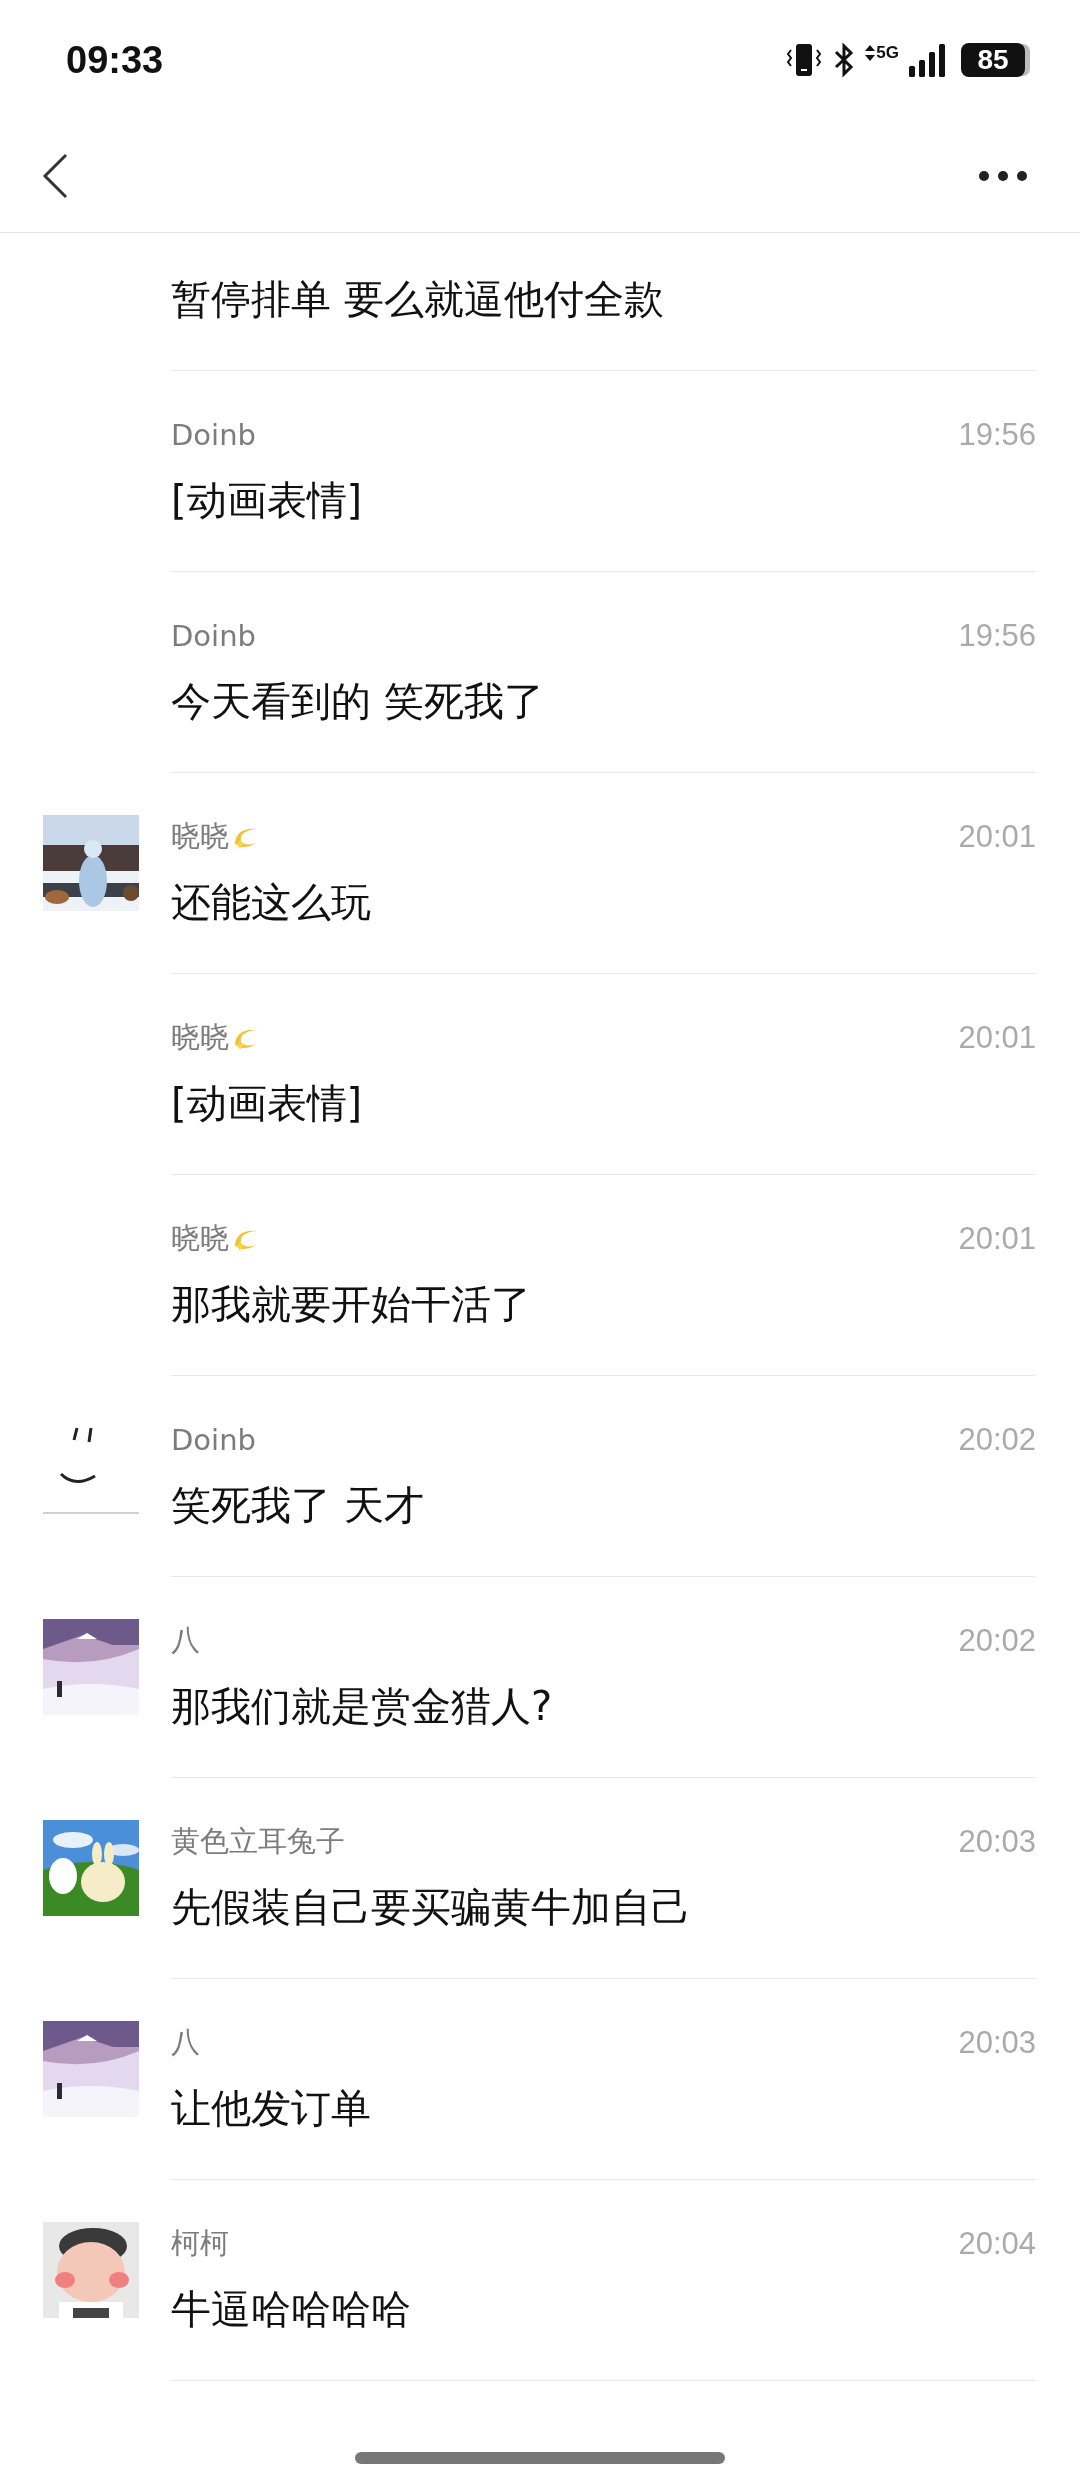  I want to click on sender-name: 柯柯, so click(200, 2243).